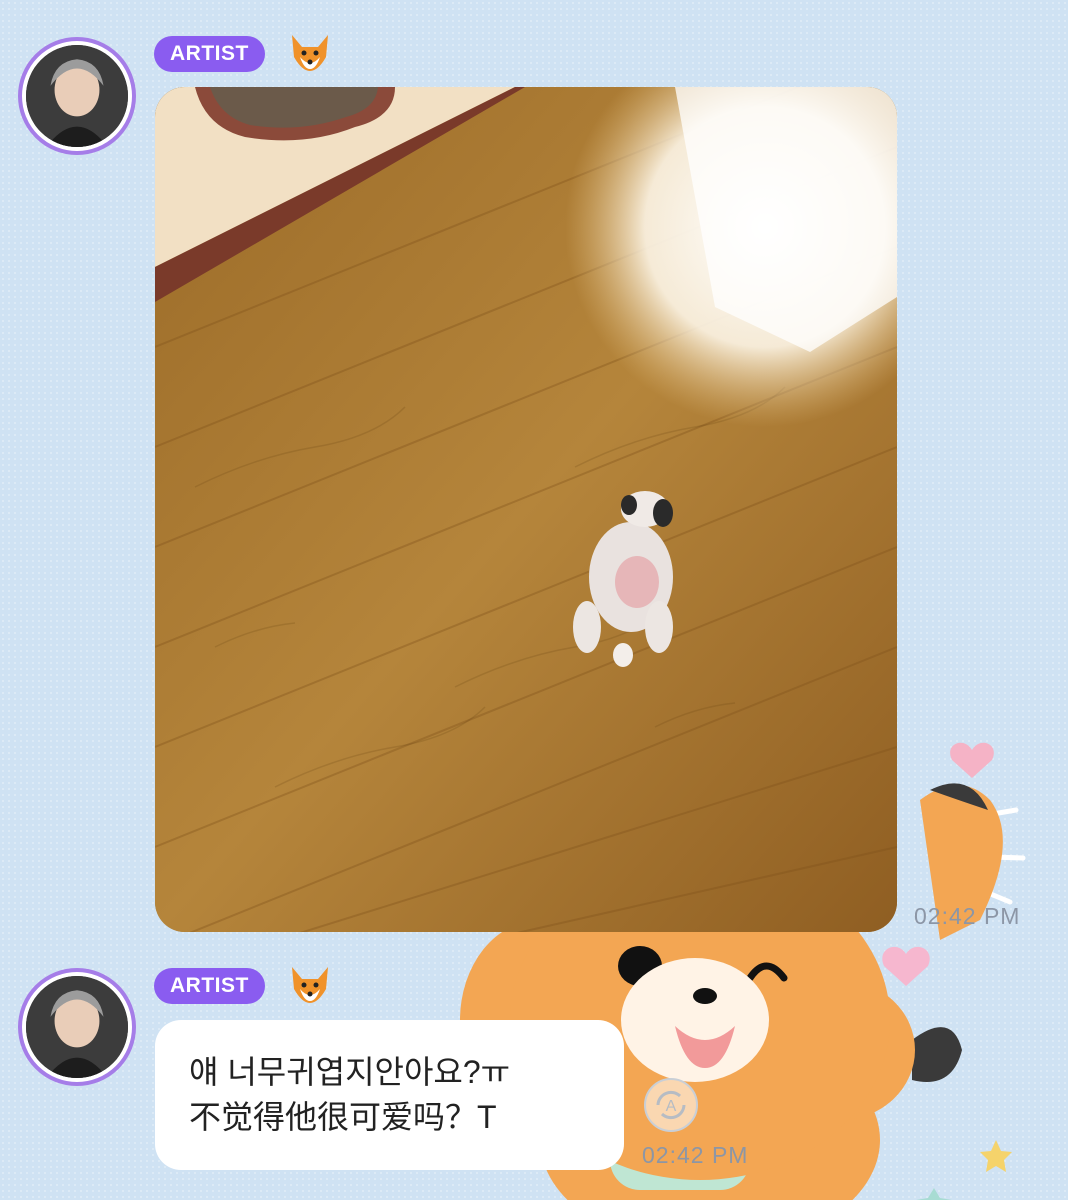 The width and height of the screenshot is (1068, 1200). What do you see at coordinates (350, 1072) in the screenshot?
I see `message-line: 얘 너무귀엽지안아요?ㅠ` at bounding box center [350, 1072].